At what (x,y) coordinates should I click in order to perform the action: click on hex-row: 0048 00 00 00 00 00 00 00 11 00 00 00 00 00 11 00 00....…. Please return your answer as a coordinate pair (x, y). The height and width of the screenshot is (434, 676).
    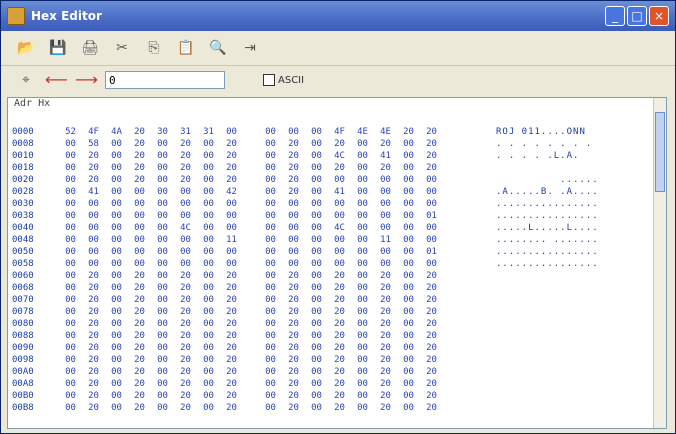
    Looking at the image, I should click on (332, 240).